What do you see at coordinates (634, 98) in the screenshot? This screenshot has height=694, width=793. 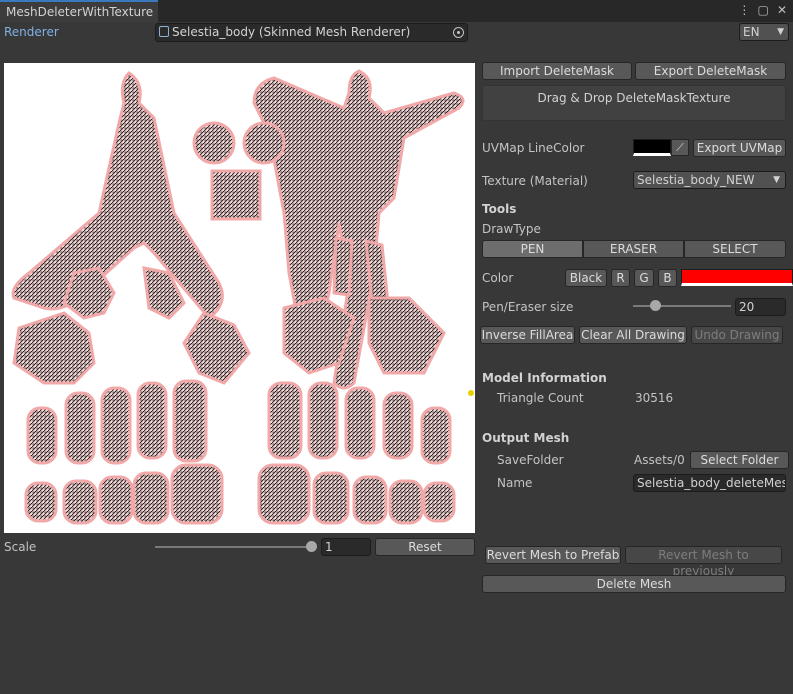 I see `drop-zone-label: Drag & Drop DeleteMaskTexture` at bounding box center [634, 98].